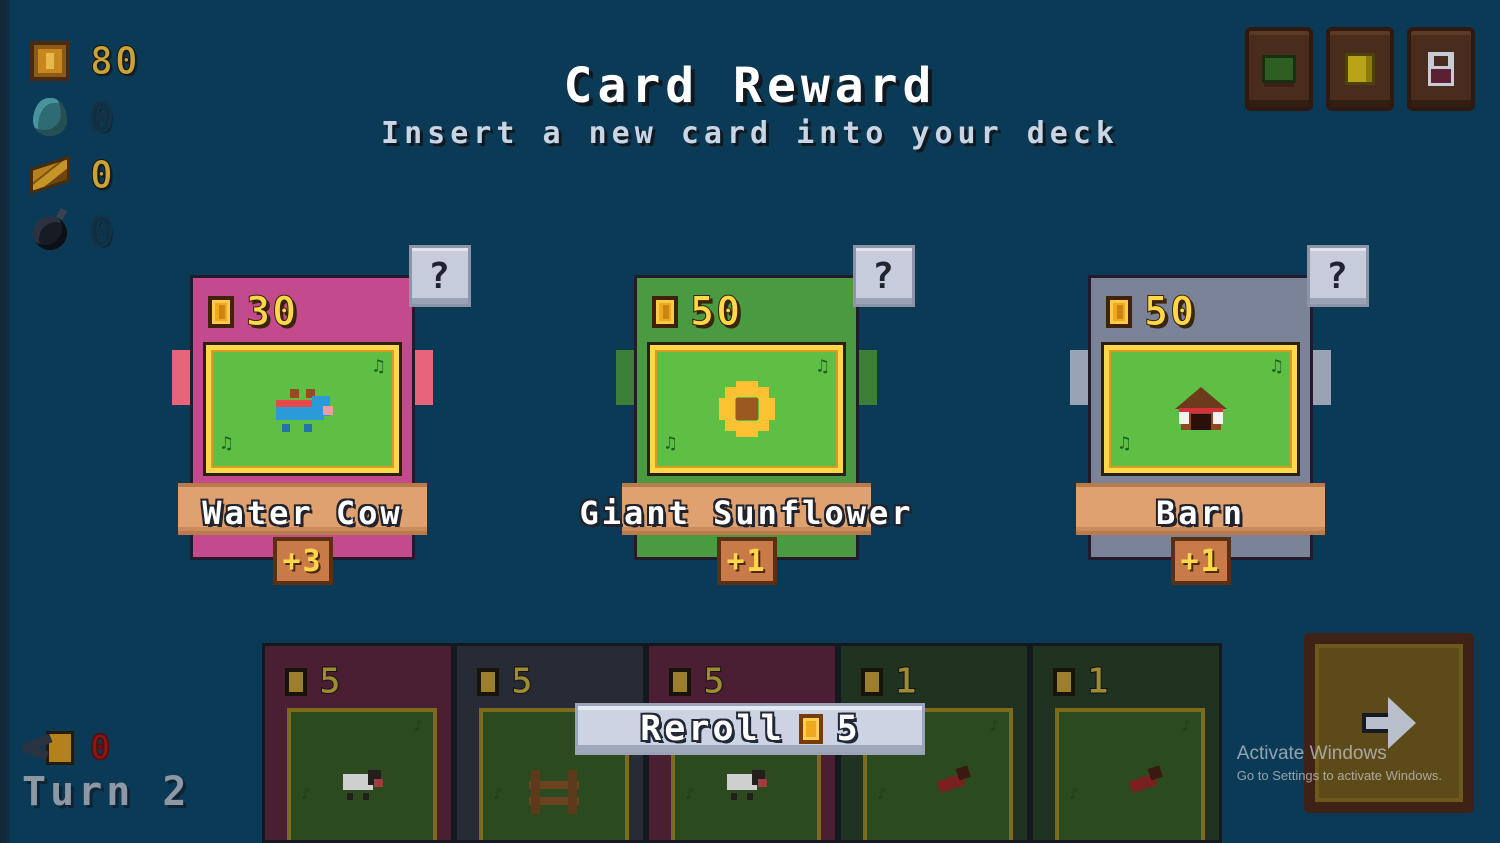  Describe the element at coordinates (50, 175) in the screenshot. I see `wood-icon` at that location.